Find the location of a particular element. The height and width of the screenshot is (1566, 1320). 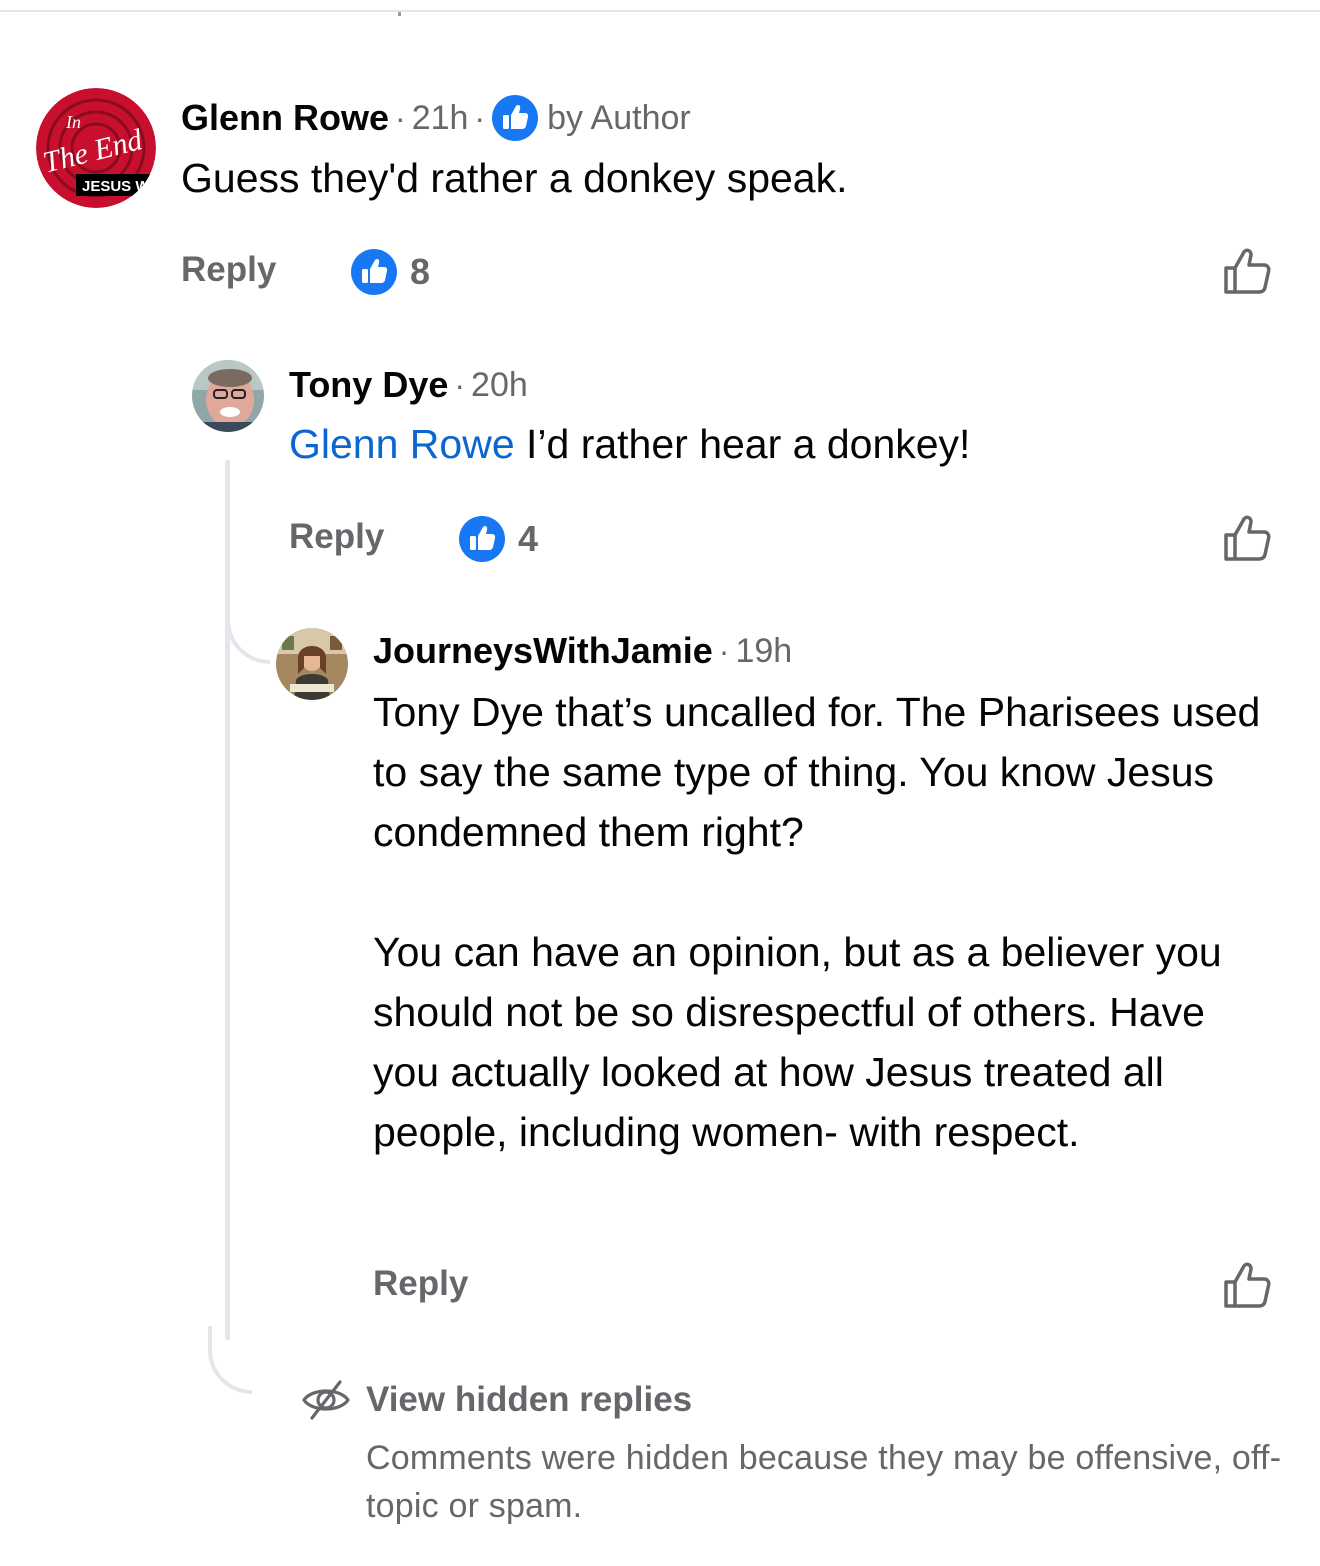

comment-reply-button: Reply is located at coordinates (228, 270).